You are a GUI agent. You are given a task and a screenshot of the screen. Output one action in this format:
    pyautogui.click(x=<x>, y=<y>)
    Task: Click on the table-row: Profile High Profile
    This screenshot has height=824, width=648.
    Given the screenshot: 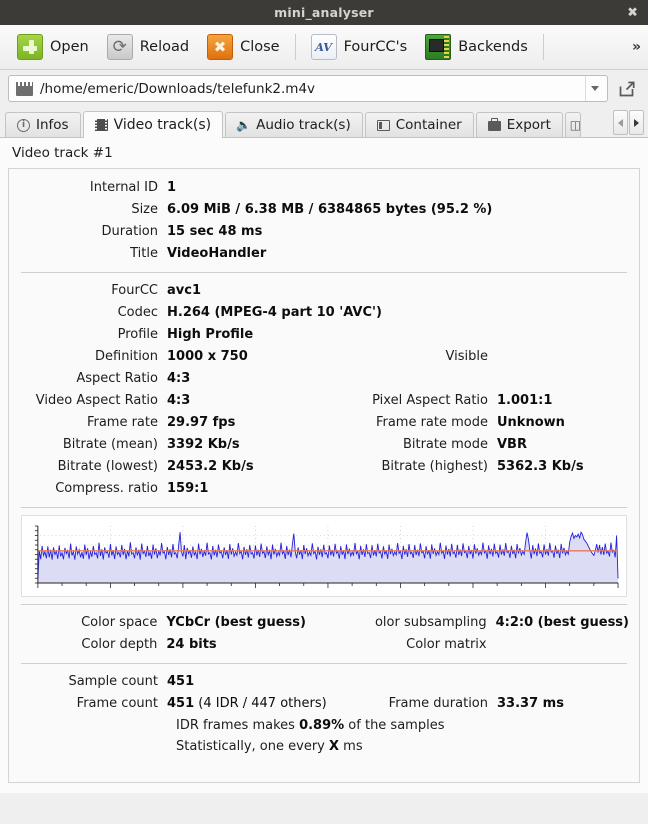 What is the action you would take?
    pyautogui.click(x=324, y=335)
    